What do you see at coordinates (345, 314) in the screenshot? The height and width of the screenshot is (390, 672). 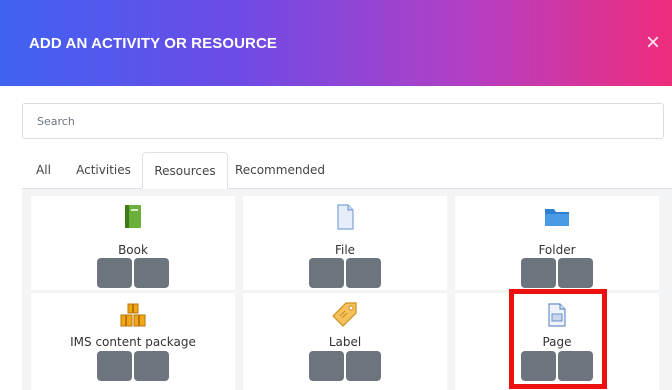 I see `label-tag-icon` at bounding box center [345, 314].